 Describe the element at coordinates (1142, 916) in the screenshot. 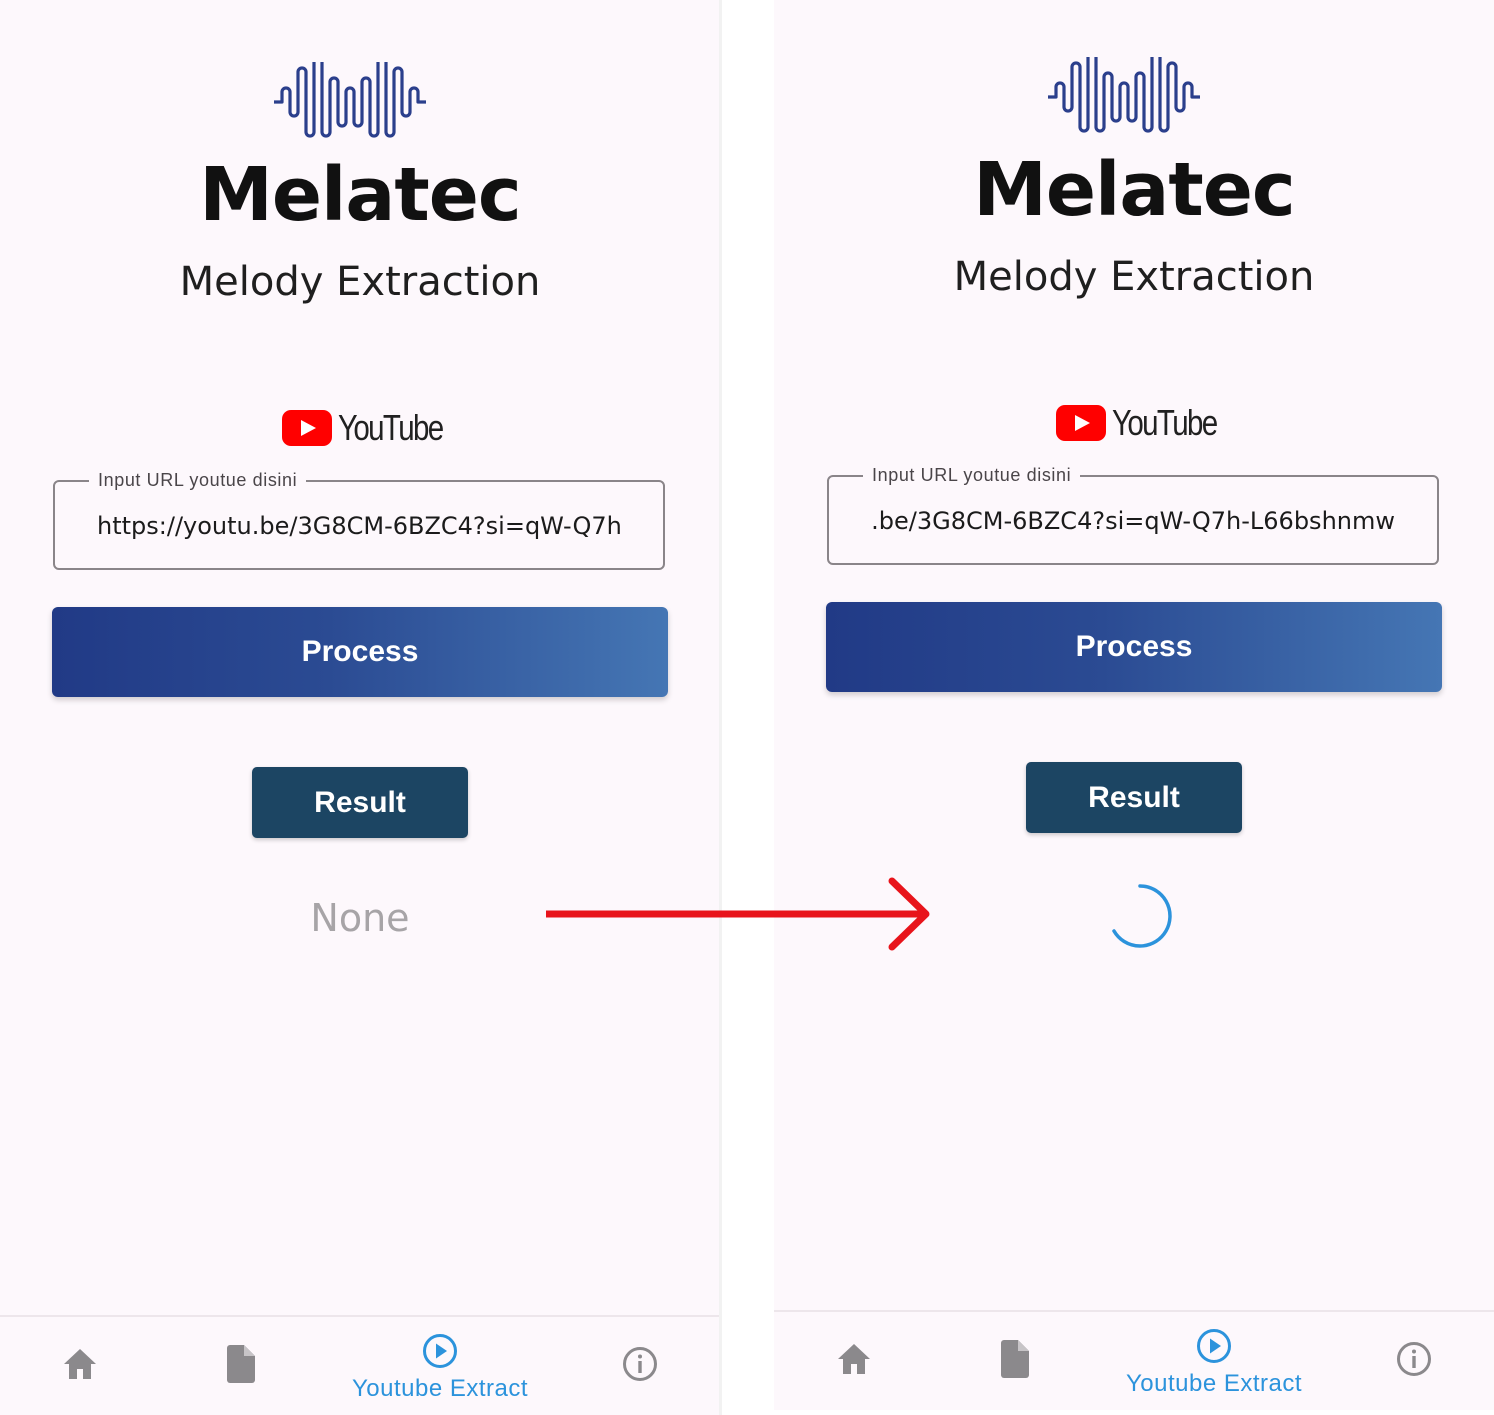

I see `loading-spinner-icon` at that location.